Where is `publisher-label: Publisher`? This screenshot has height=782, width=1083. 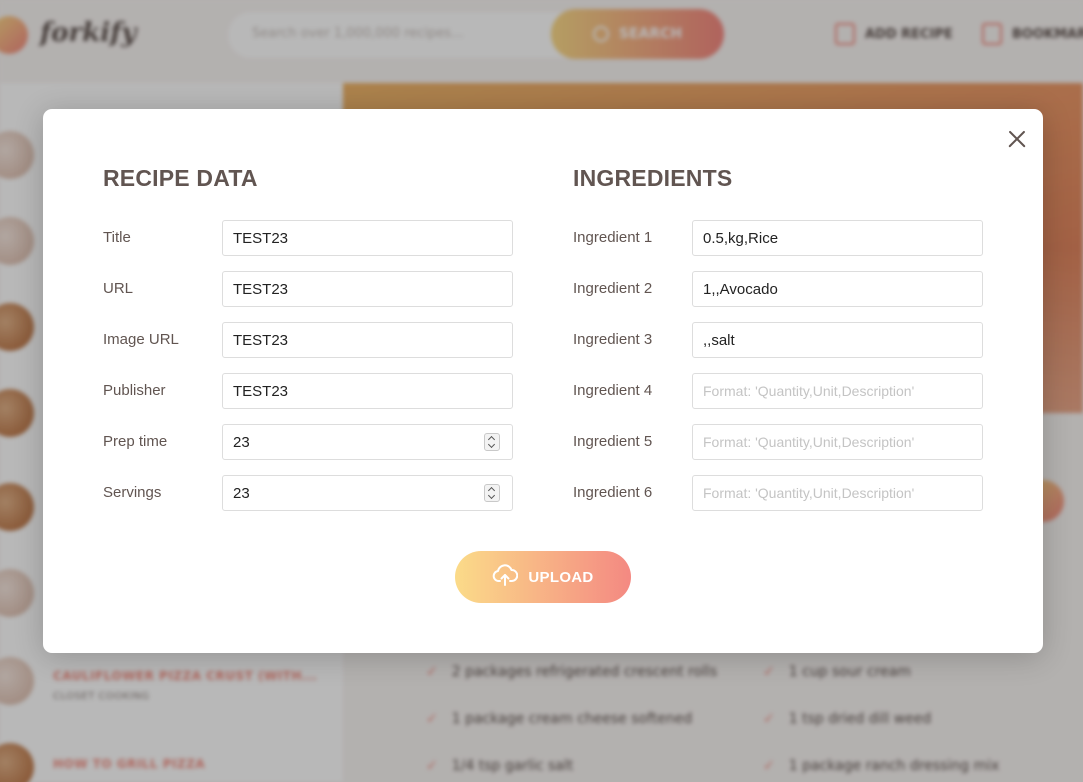 publisher-label: Publisher is located at coordinates (134, 390).